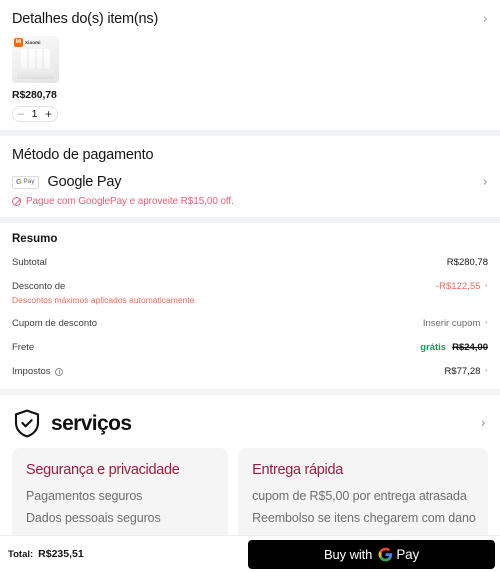  What do you see at coordinates (297, 470) in the screenshot?
I see `service-card-title: Entrega rápida` at bounding box center [297, 470].